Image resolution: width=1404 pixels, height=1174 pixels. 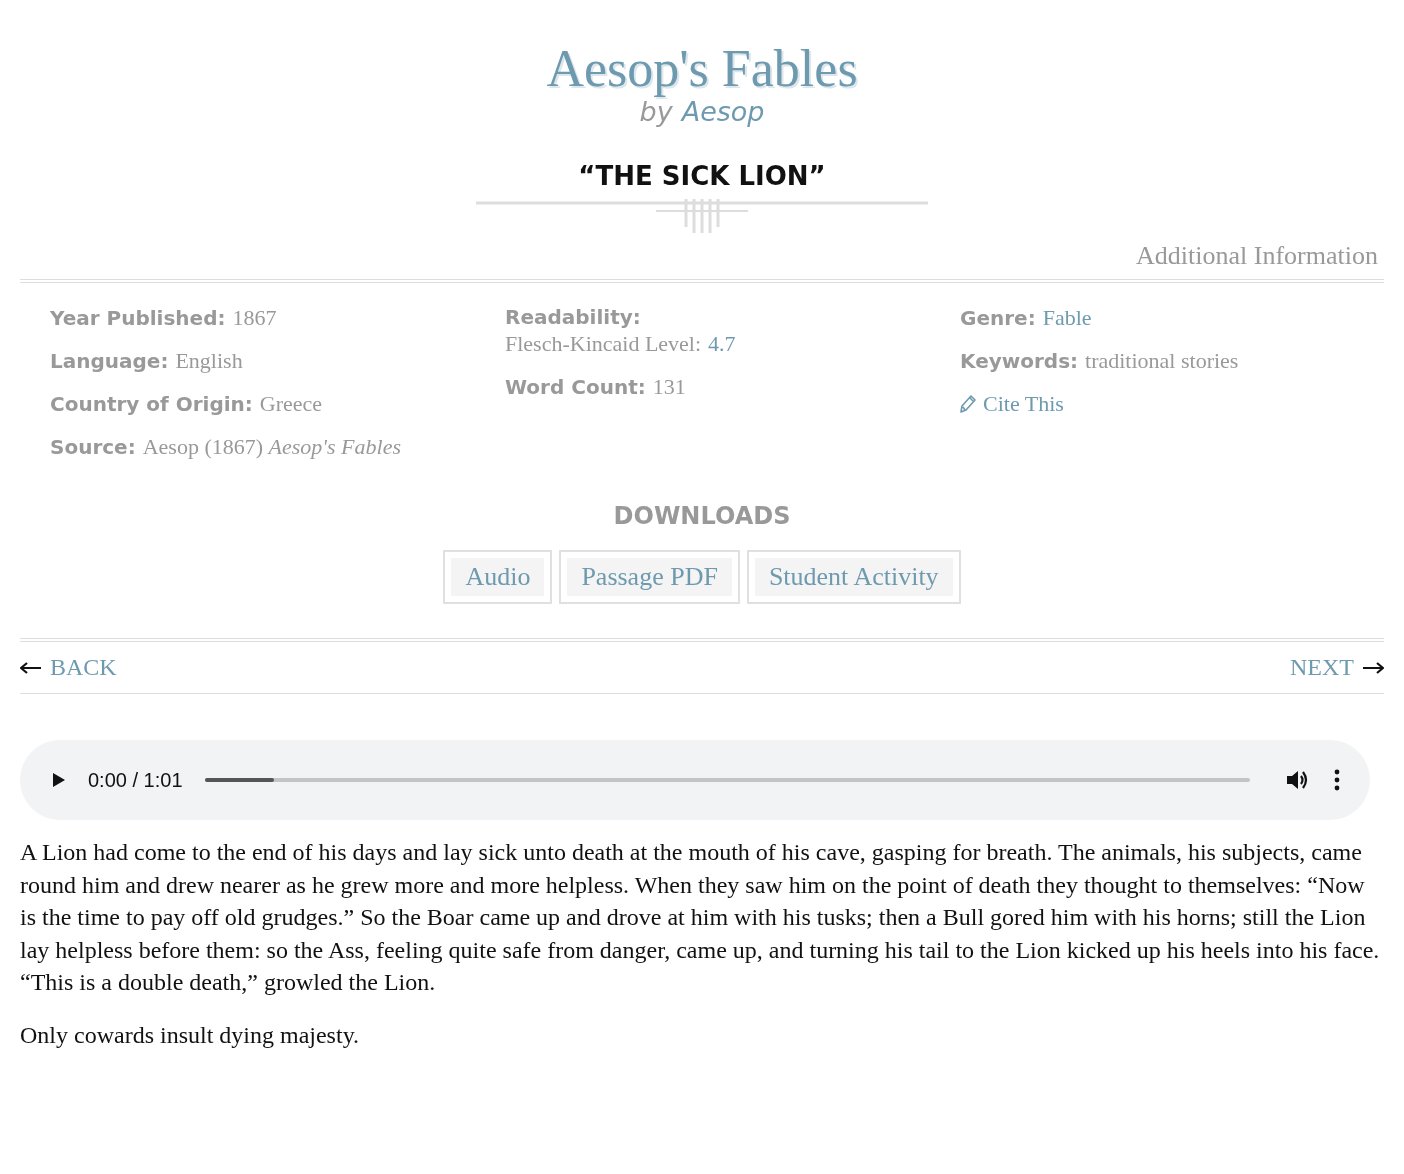 I want to click on back-link: BACK, so click(x=68, y=667).